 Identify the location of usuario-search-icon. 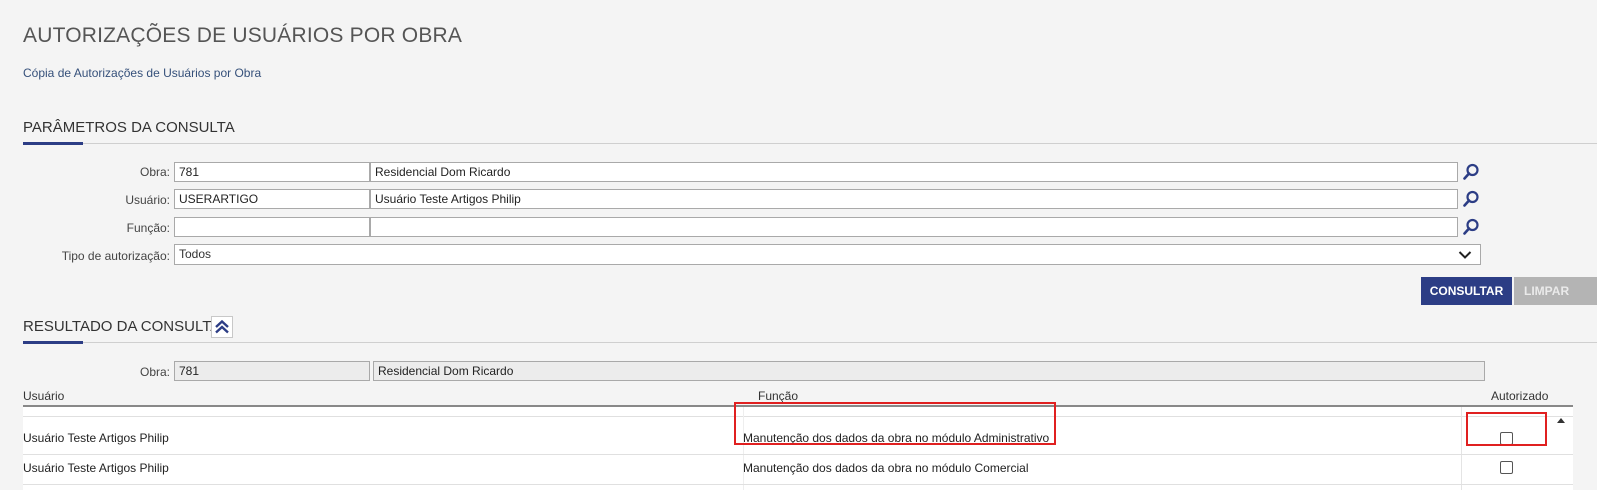
(1471, 199).